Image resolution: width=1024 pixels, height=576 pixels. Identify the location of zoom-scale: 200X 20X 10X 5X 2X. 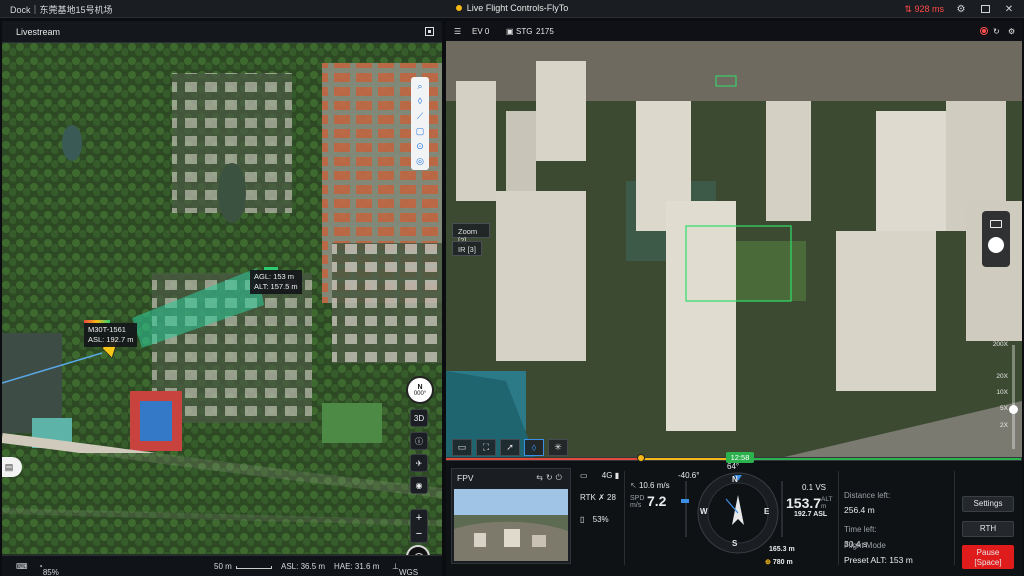
(1005, 396).